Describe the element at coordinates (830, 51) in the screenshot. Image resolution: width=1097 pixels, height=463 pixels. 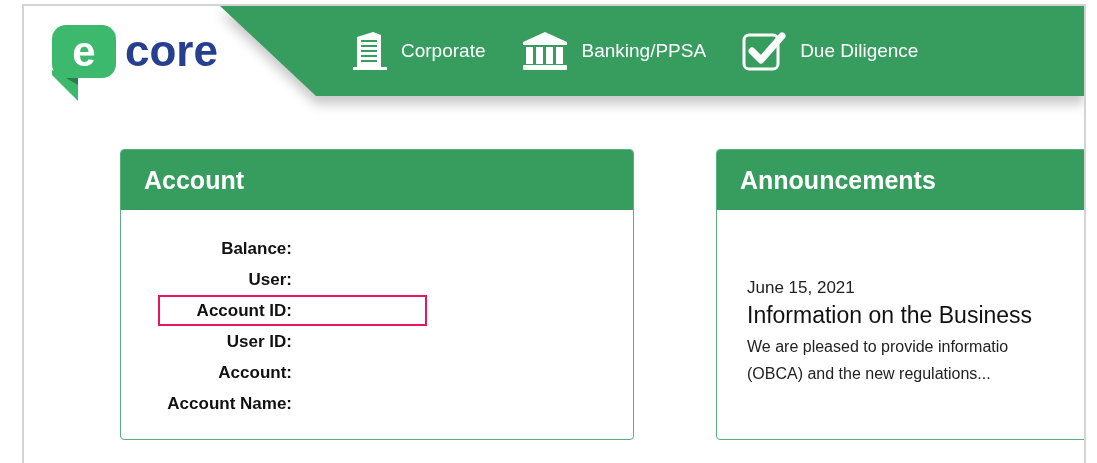
I see `nav-link: Due Diligence` at that location.